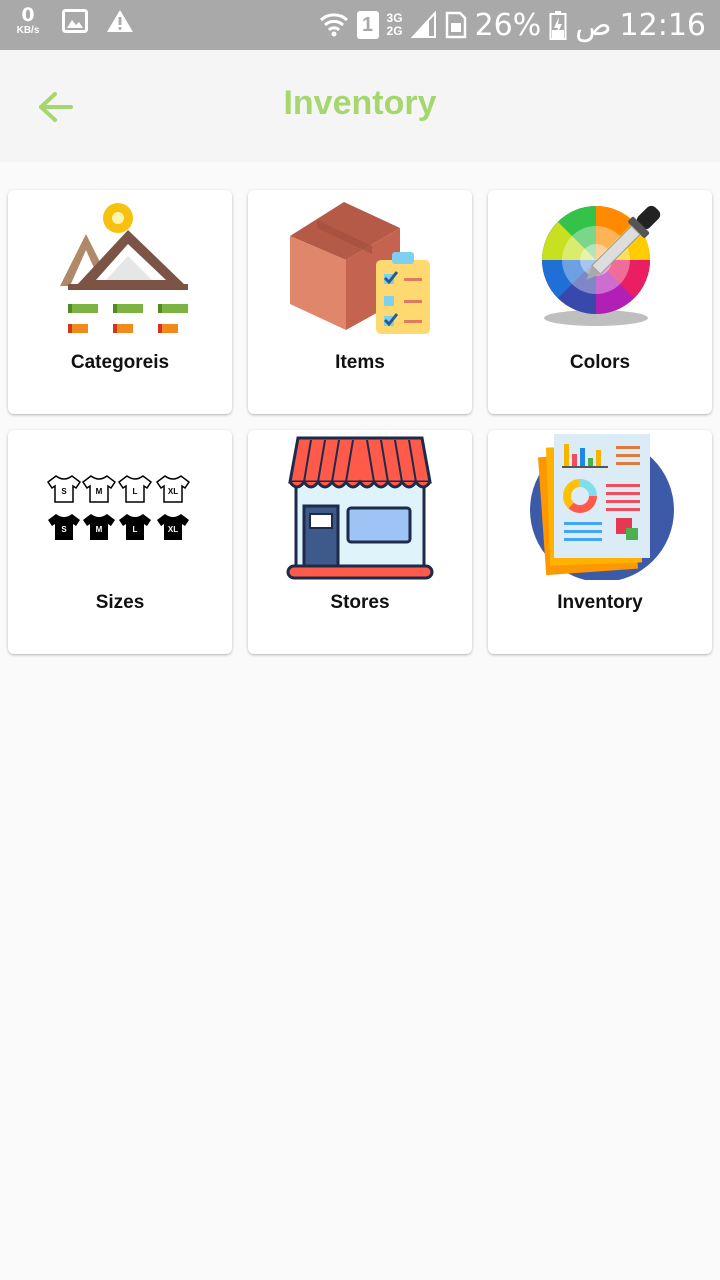 Image resolution: width=720 pixels, height=1280 pixels. Describe the element at coordinates (394, 31) in the screenshot. I see `network-2g-label: 2G` at that location.